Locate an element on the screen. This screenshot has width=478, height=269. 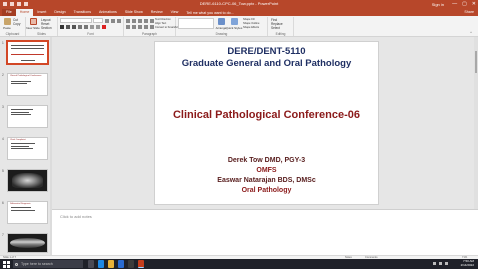
align-text-button: Align Text is located at coordinates (160, 23).